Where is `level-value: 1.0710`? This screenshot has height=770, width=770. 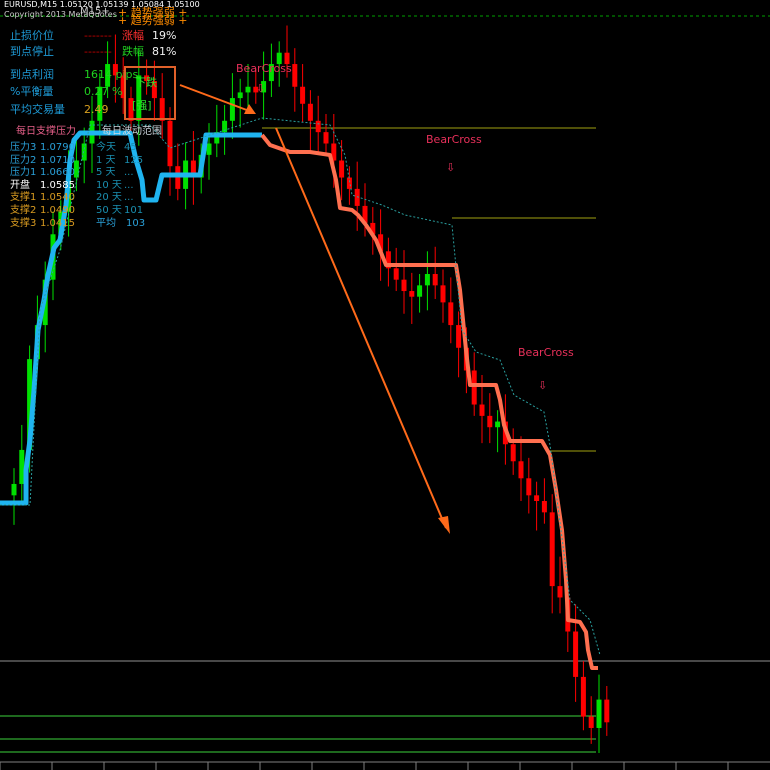
level-value: 1.0710 is located at coordinates (57, 160).